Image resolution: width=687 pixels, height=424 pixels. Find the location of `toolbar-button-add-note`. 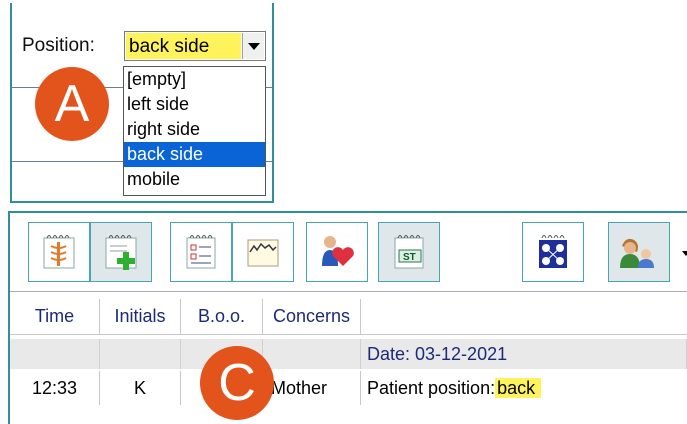

toolbar-button-add-note is located at coordinates (121, 252).